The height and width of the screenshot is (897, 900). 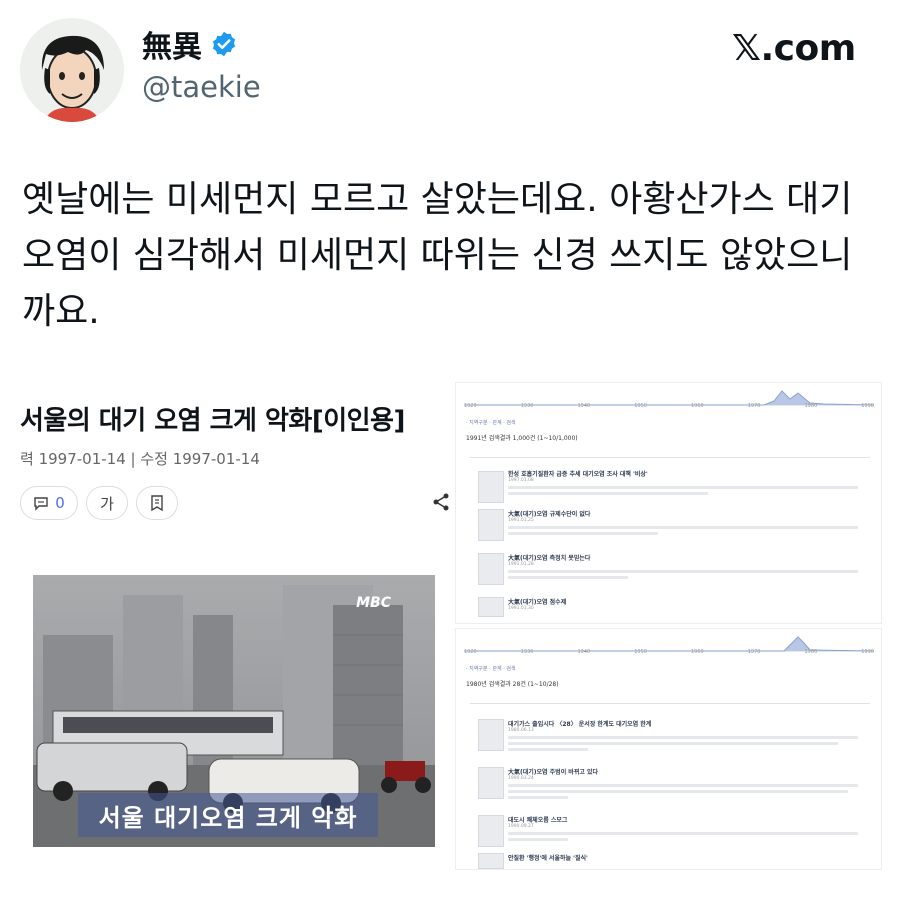 What do you see at coordinates (234, 711) in the screenshot?
I see `news-video-frame: MBC 서울 대기오염 크게 악화` at bounding box center [234, 711].